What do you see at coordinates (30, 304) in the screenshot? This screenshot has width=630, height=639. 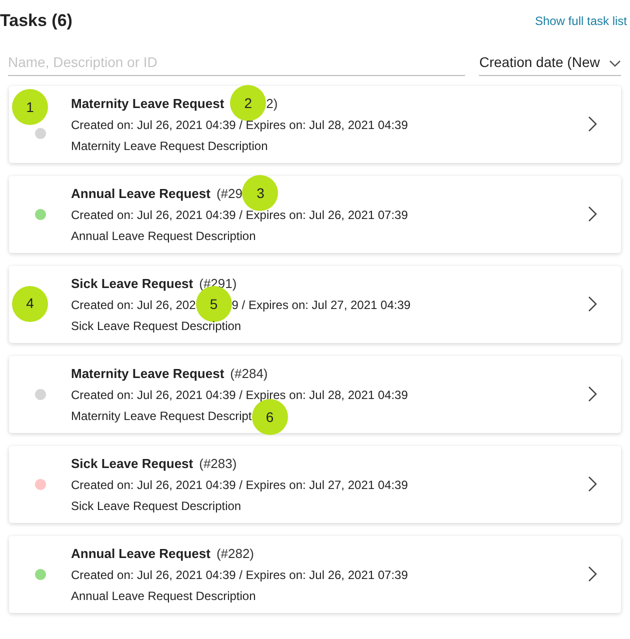 I see `callout-badge: 4` at bounding box center [30, 304].